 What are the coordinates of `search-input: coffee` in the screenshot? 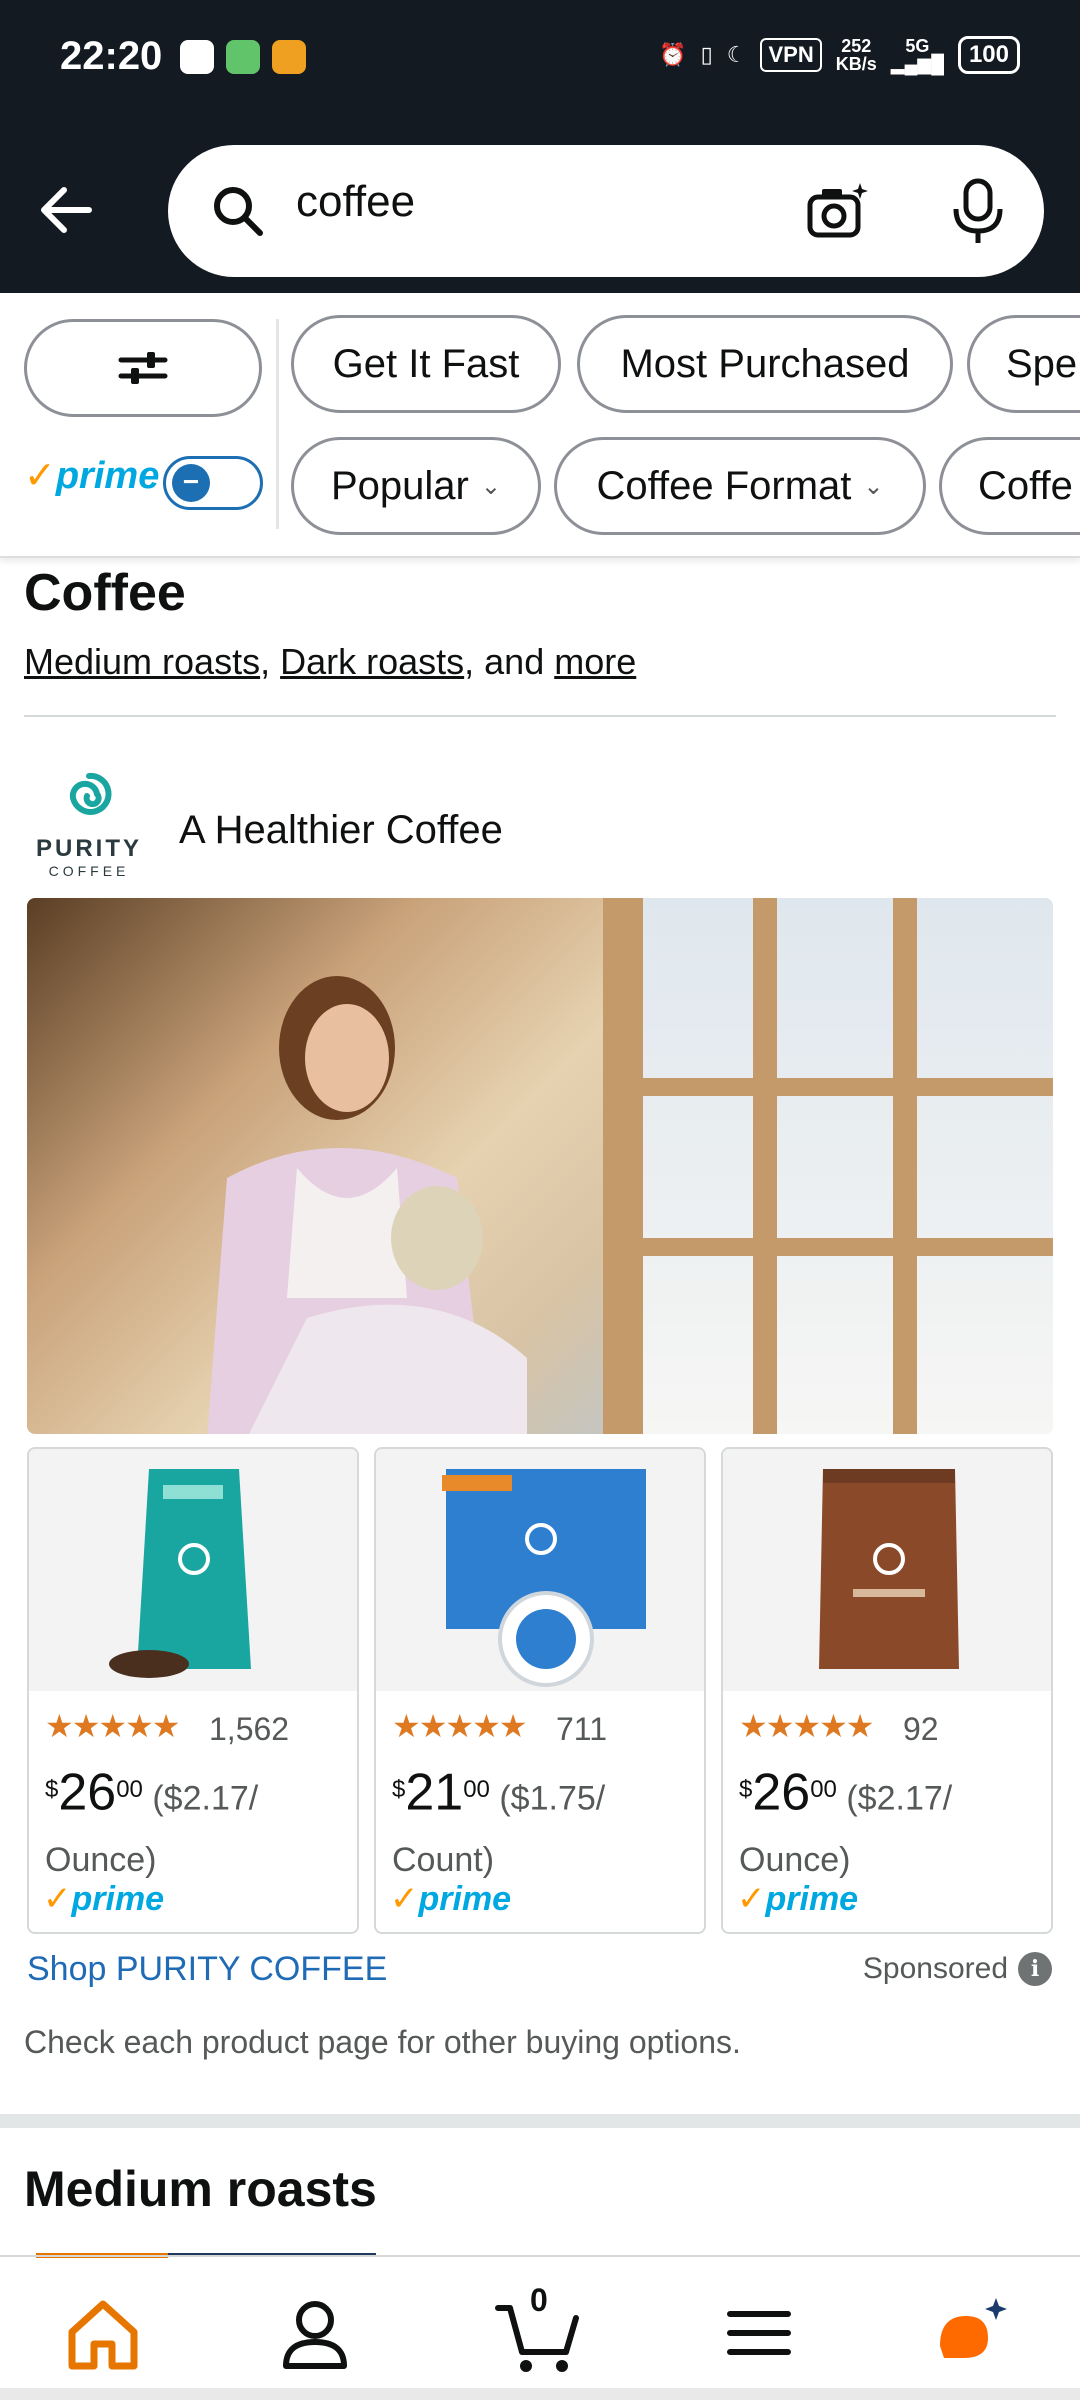 It's located at (606, 211).